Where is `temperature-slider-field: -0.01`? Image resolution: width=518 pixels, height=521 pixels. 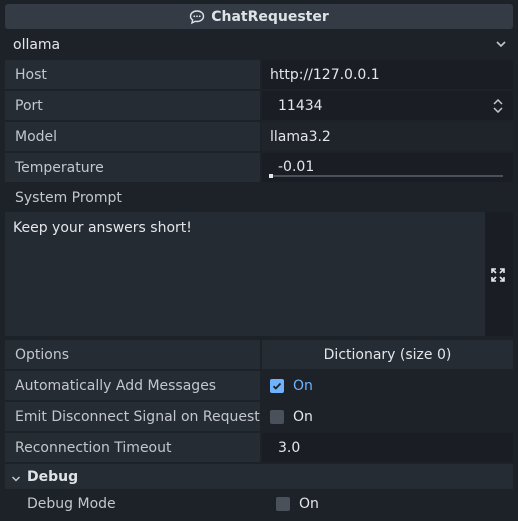
temperature-slider-field: -0.01 is located at coordinates (387, 167).